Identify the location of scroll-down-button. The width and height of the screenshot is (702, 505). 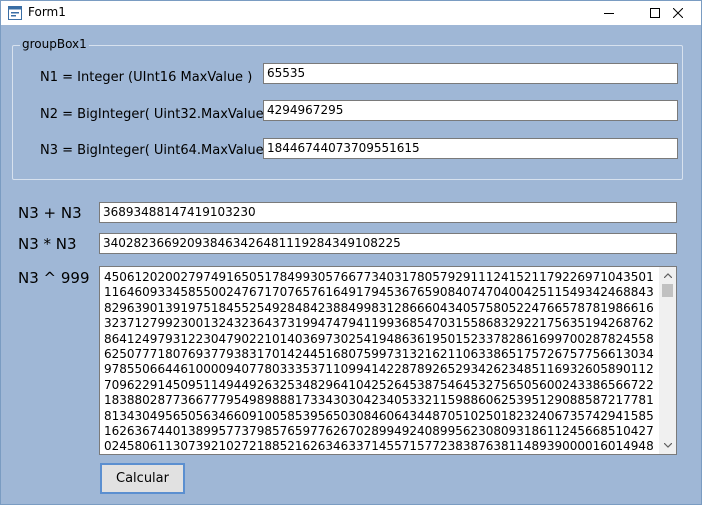
(667, 445).